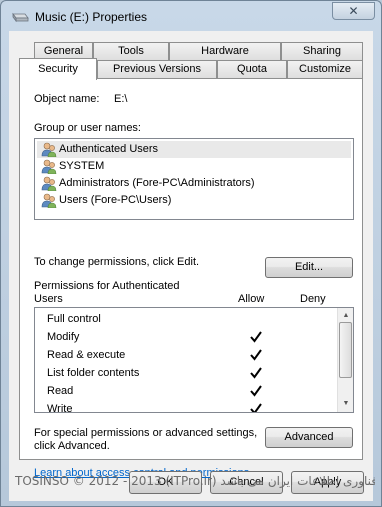  Describe the element at coordinates (91, 17) in the screenshot. I see `window-title: Music (E:) Properties` at that location.